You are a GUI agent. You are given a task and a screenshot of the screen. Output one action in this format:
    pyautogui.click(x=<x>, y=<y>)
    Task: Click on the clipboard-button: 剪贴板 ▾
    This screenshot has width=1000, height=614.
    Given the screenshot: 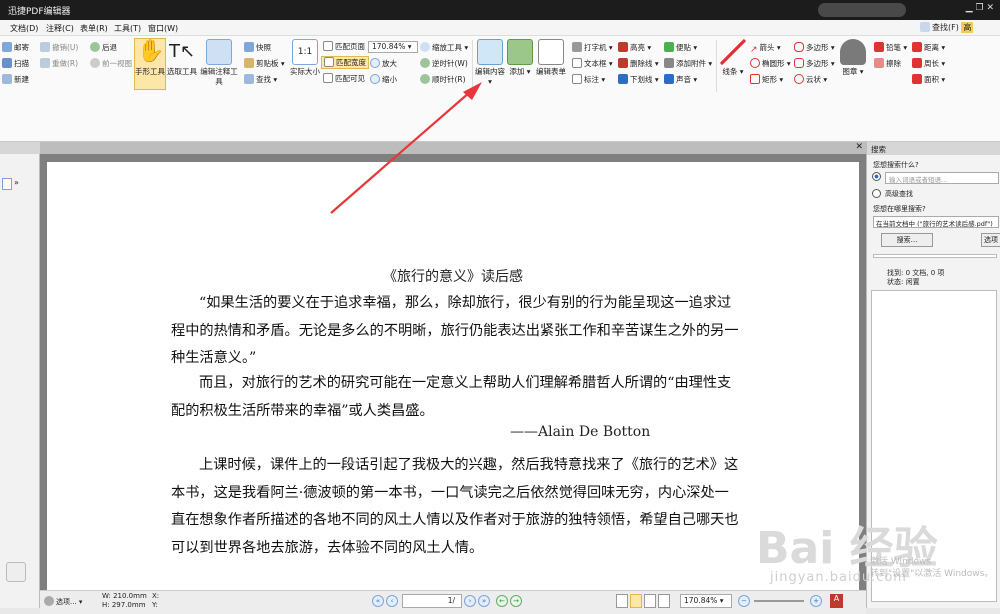 What is the action you would take?
    pyautogui.click(x=264, y=63)
    